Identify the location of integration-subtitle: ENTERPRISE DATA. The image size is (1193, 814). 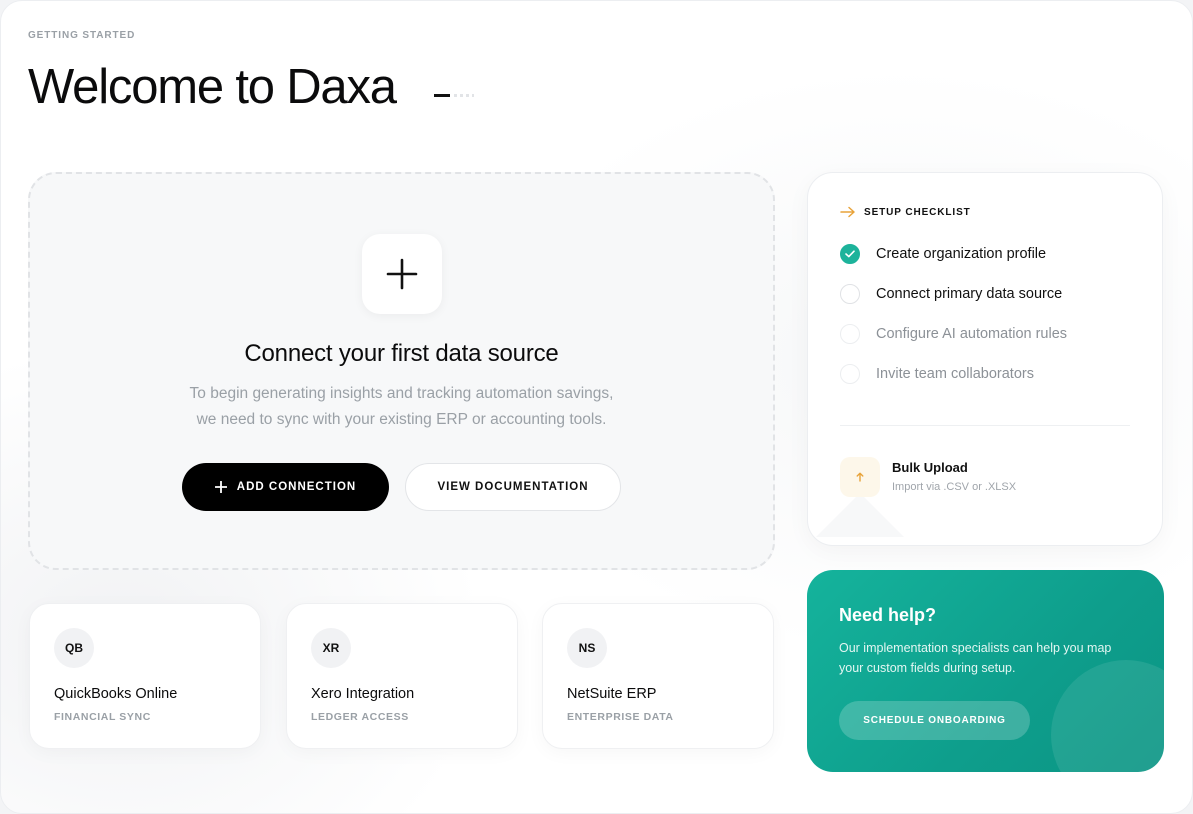
(620, 717).